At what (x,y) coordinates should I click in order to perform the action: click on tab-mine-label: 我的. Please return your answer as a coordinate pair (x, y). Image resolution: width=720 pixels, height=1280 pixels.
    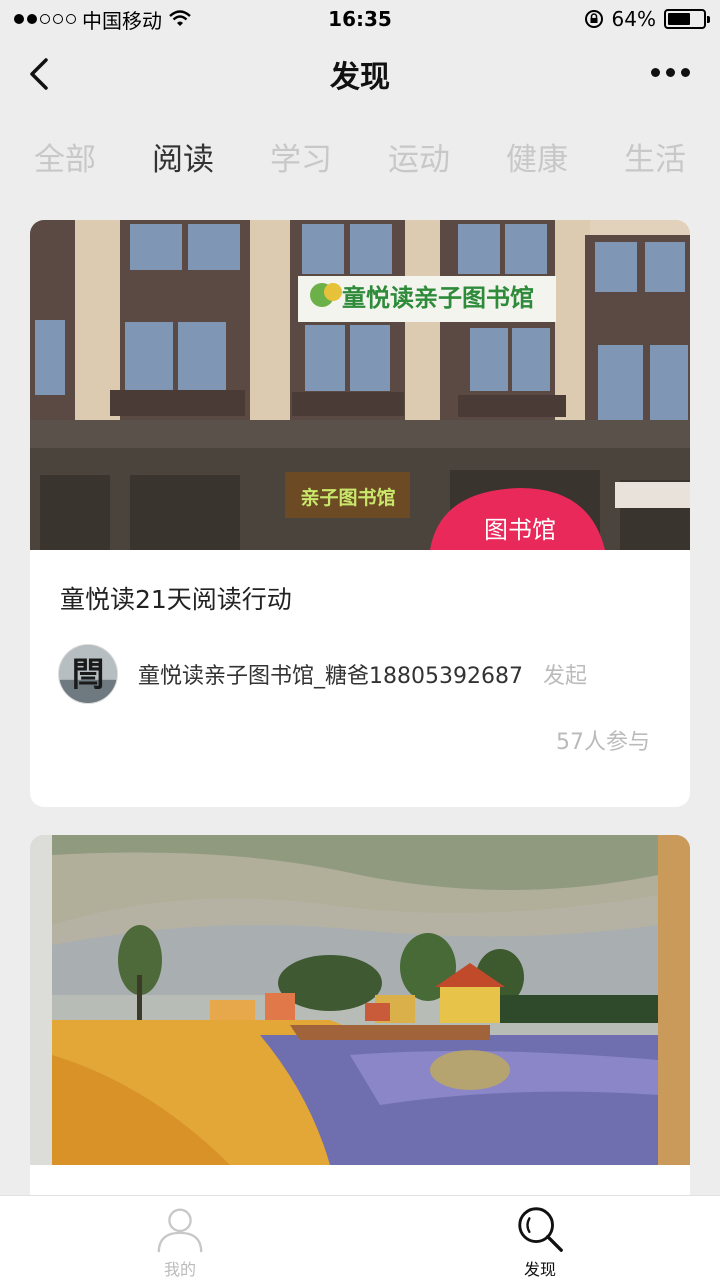
    Looking at the image, I should click on (179, 1269).